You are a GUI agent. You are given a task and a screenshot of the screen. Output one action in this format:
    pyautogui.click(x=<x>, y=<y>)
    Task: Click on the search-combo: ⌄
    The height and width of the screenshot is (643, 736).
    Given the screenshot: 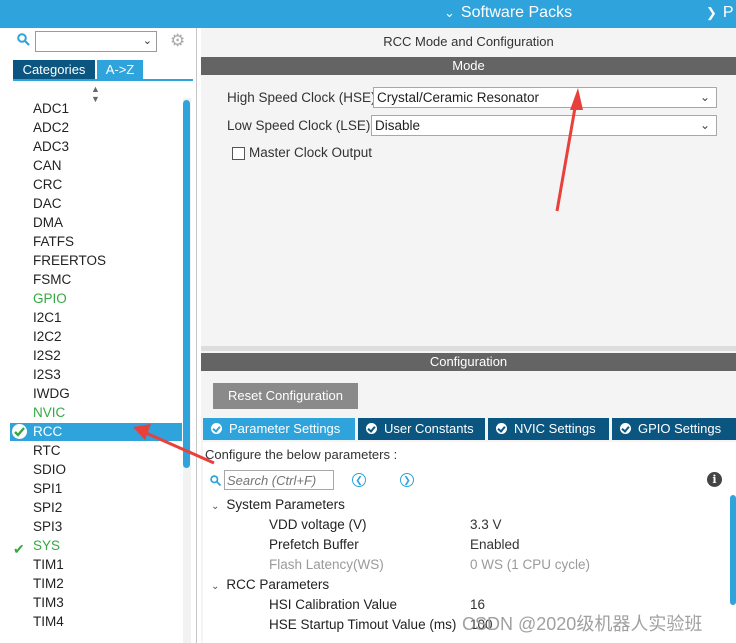 What is the action you would take?
    pyautogui.click(x=96, y=41)
    